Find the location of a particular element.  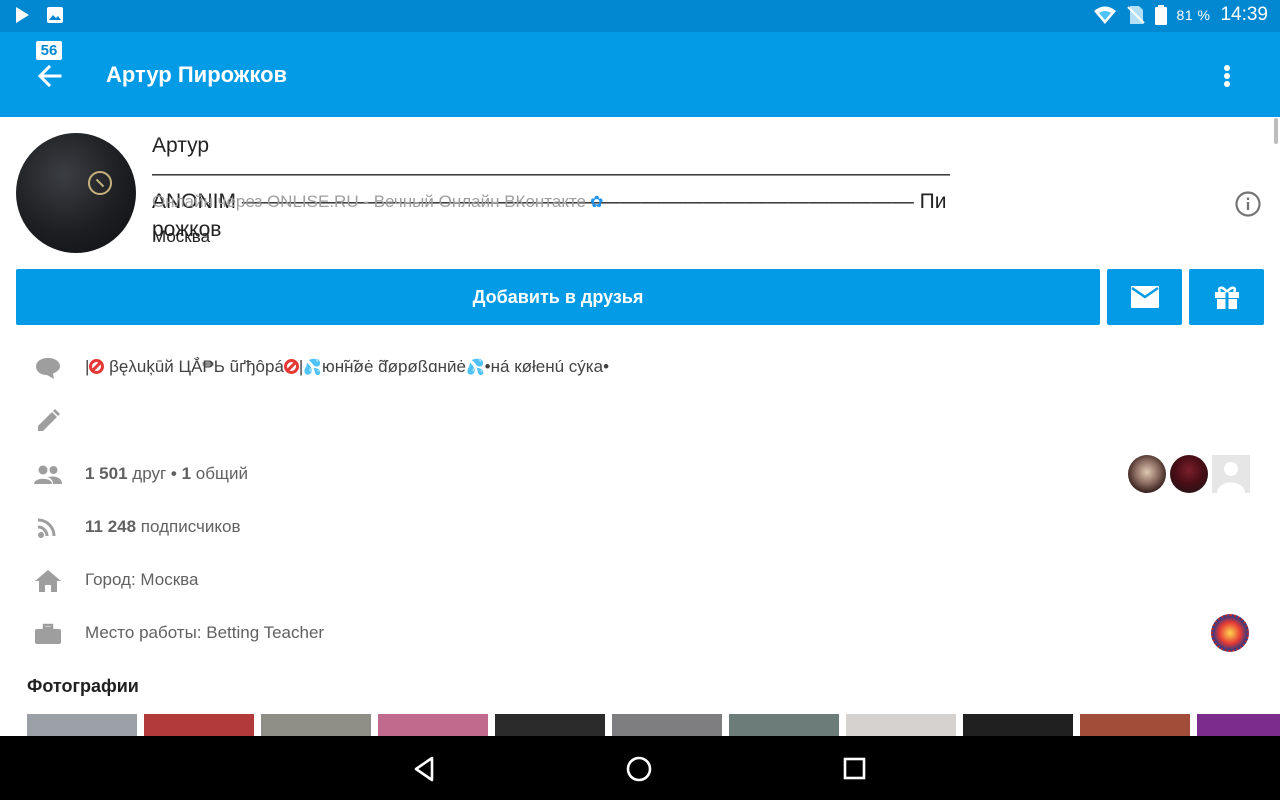

photos-title: Фотографии is located at coordinates (83, 686).